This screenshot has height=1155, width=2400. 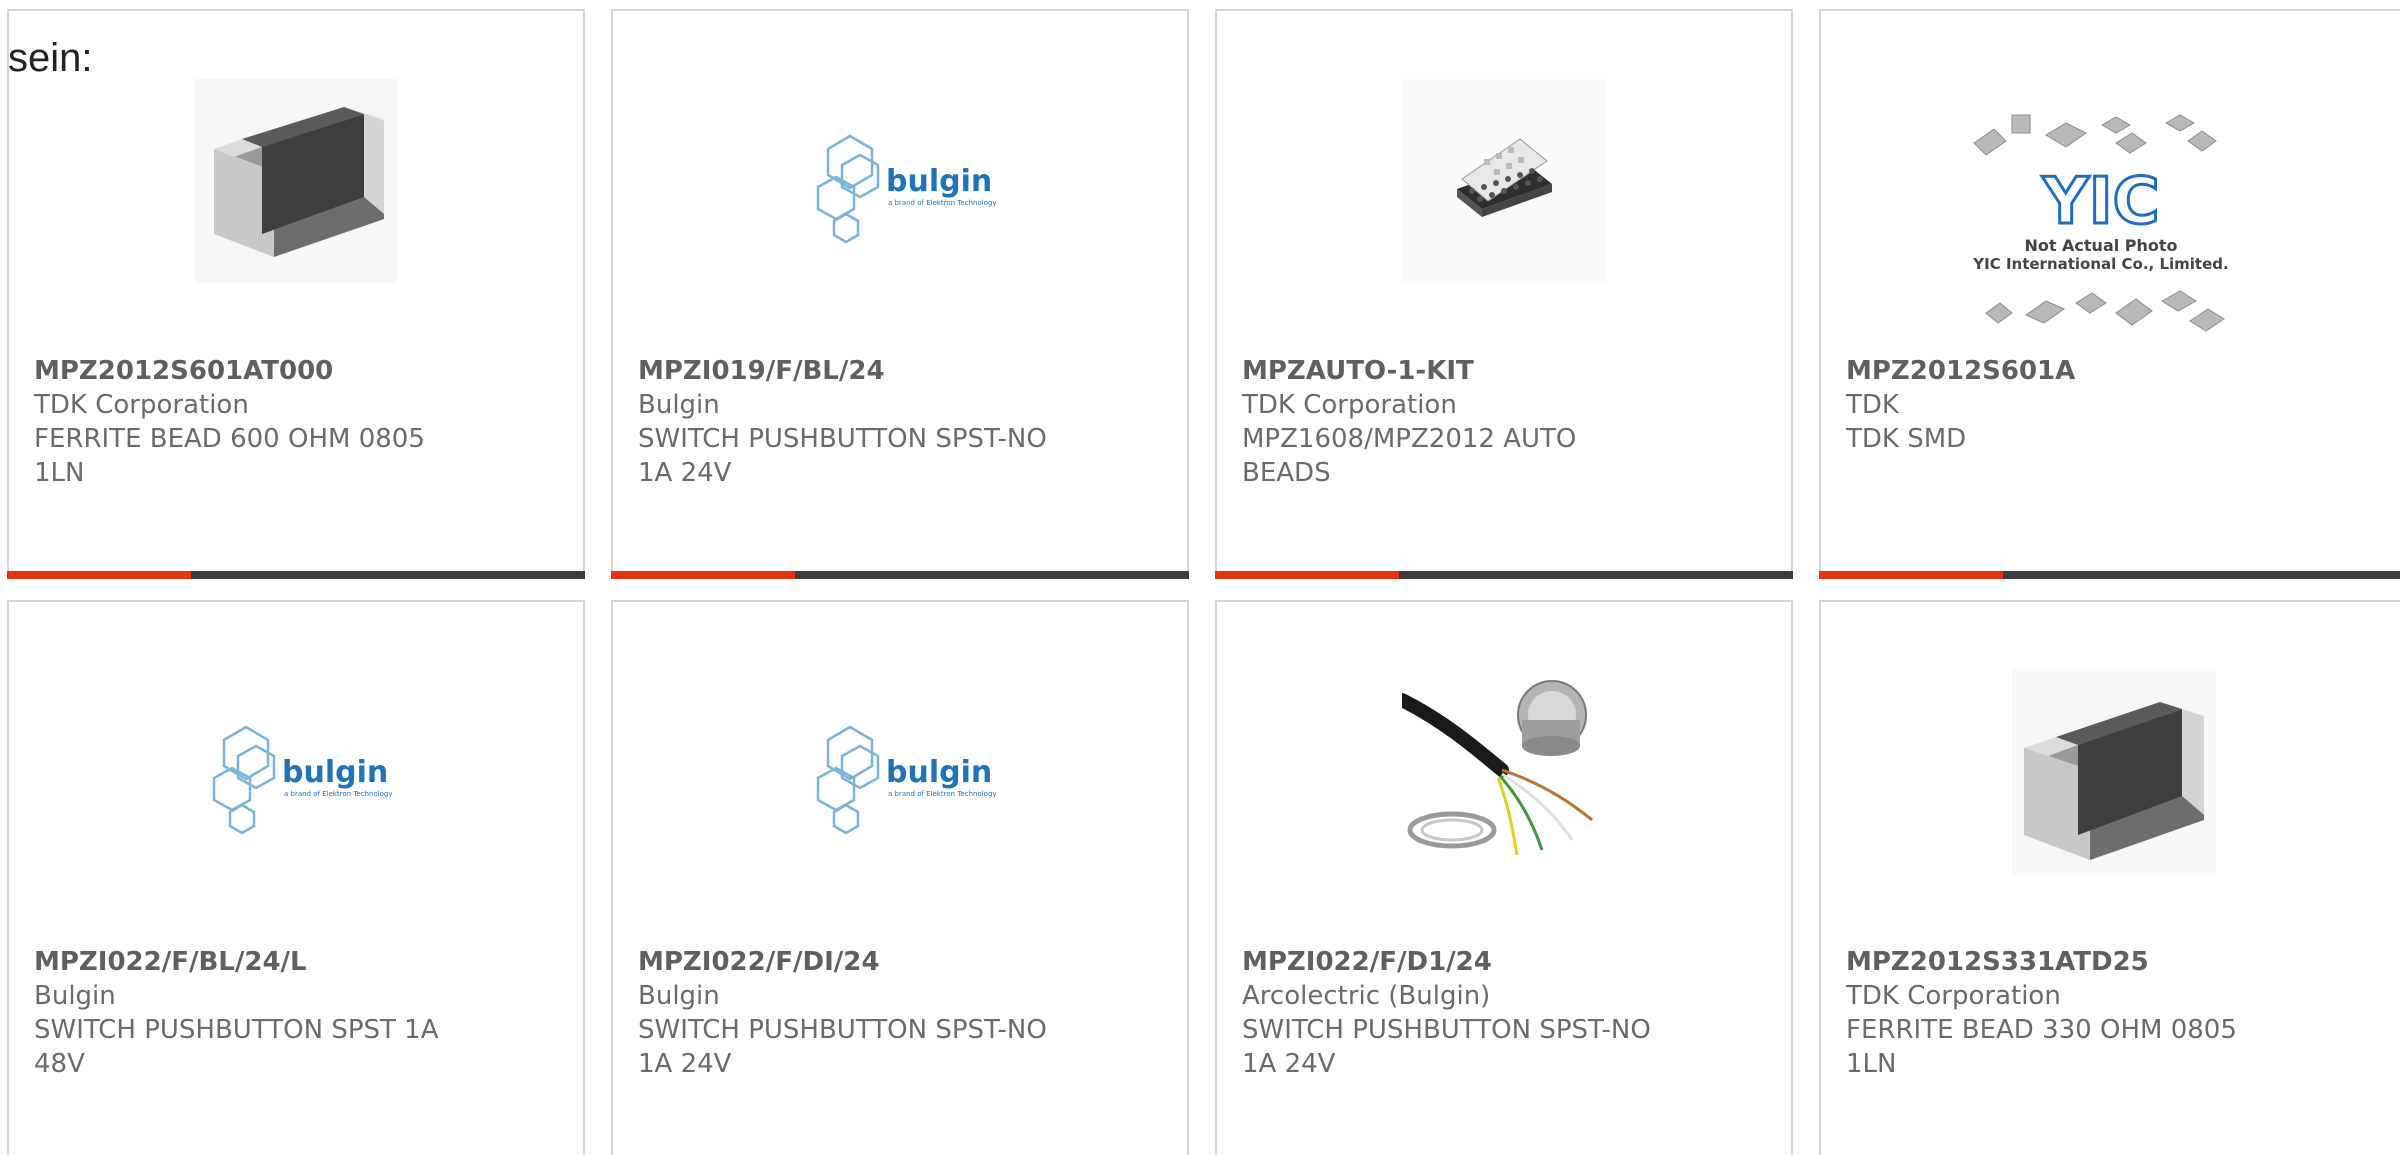 I want to click on description: FERRITE BEAD 600 OHM 0805 1LN, so click(x=229, y=456).